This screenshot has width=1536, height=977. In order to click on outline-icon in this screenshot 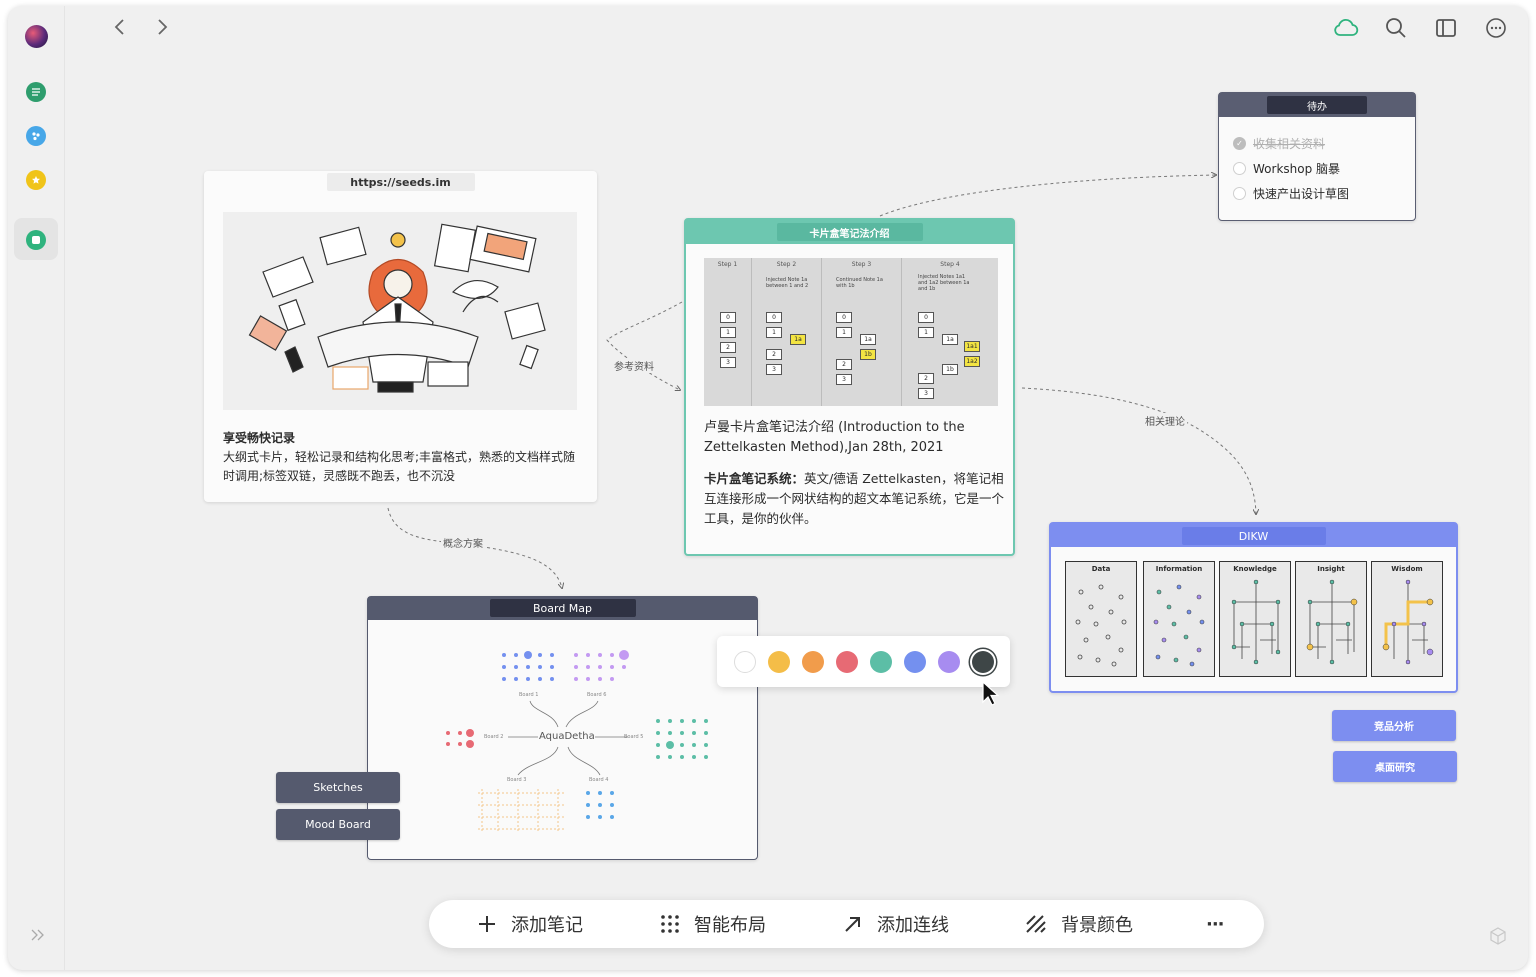, I will do `click(36, 92)`.